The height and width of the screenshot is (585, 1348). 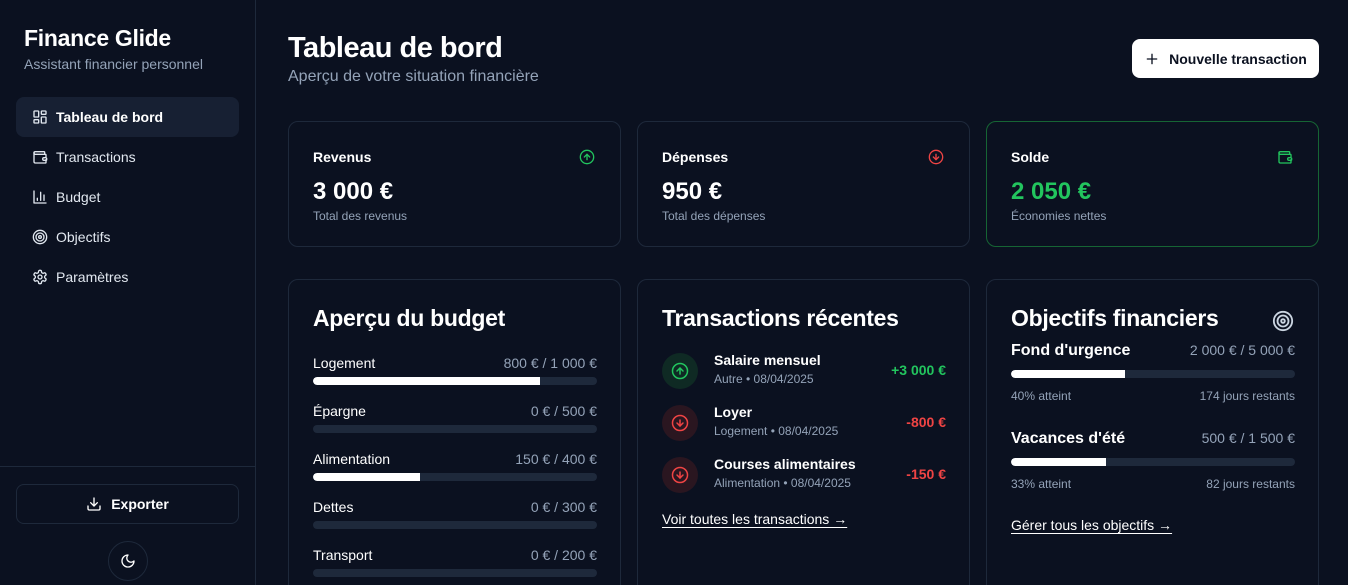 What do you see at coordinates (1152, 184) in the screenshot?
I see `balance-card: Solde 2 050 € Économies nettes` at bounding box center [1152, 184].